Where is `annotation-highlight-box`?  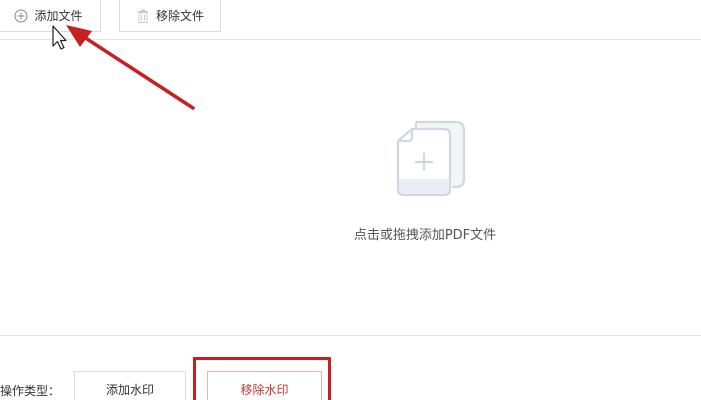 annotation-highlight-box is located at coordinates (262, 378).